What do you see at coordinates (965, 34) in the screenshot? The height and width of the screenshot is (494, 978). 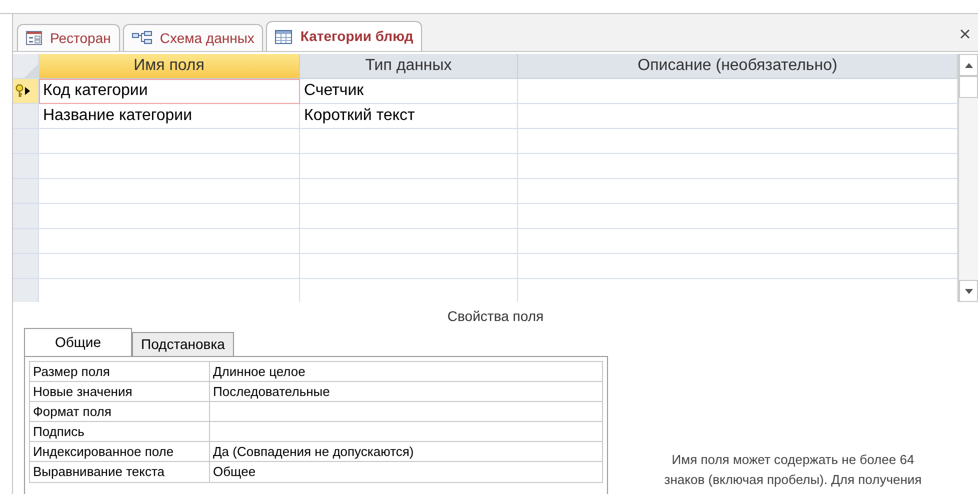 I see `close-icon` at bounding box center [965, 34].